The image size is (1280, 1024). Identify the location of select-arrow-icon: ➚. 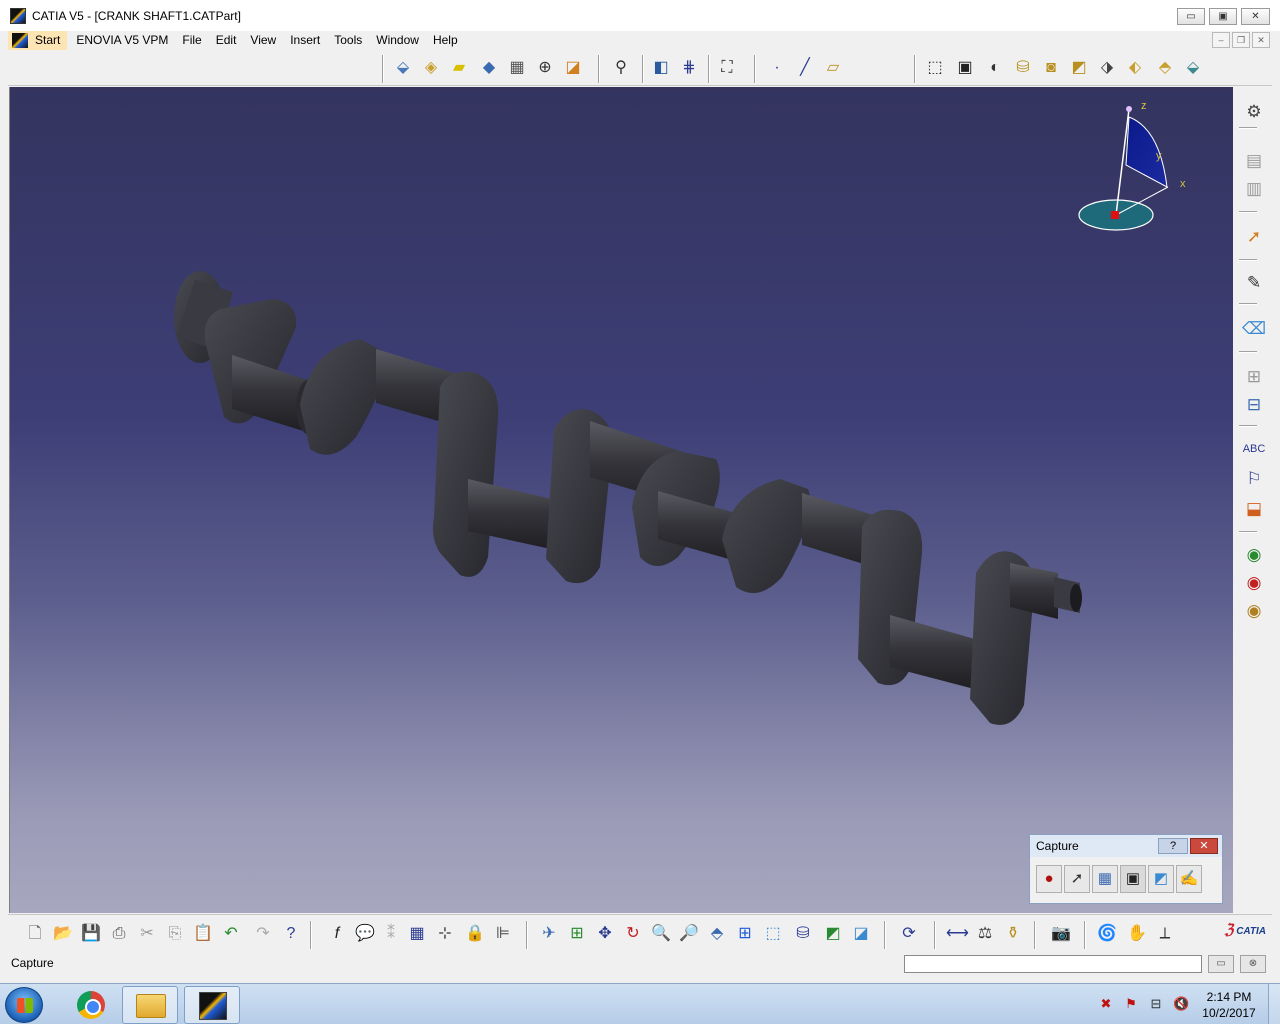
(1254, 237).